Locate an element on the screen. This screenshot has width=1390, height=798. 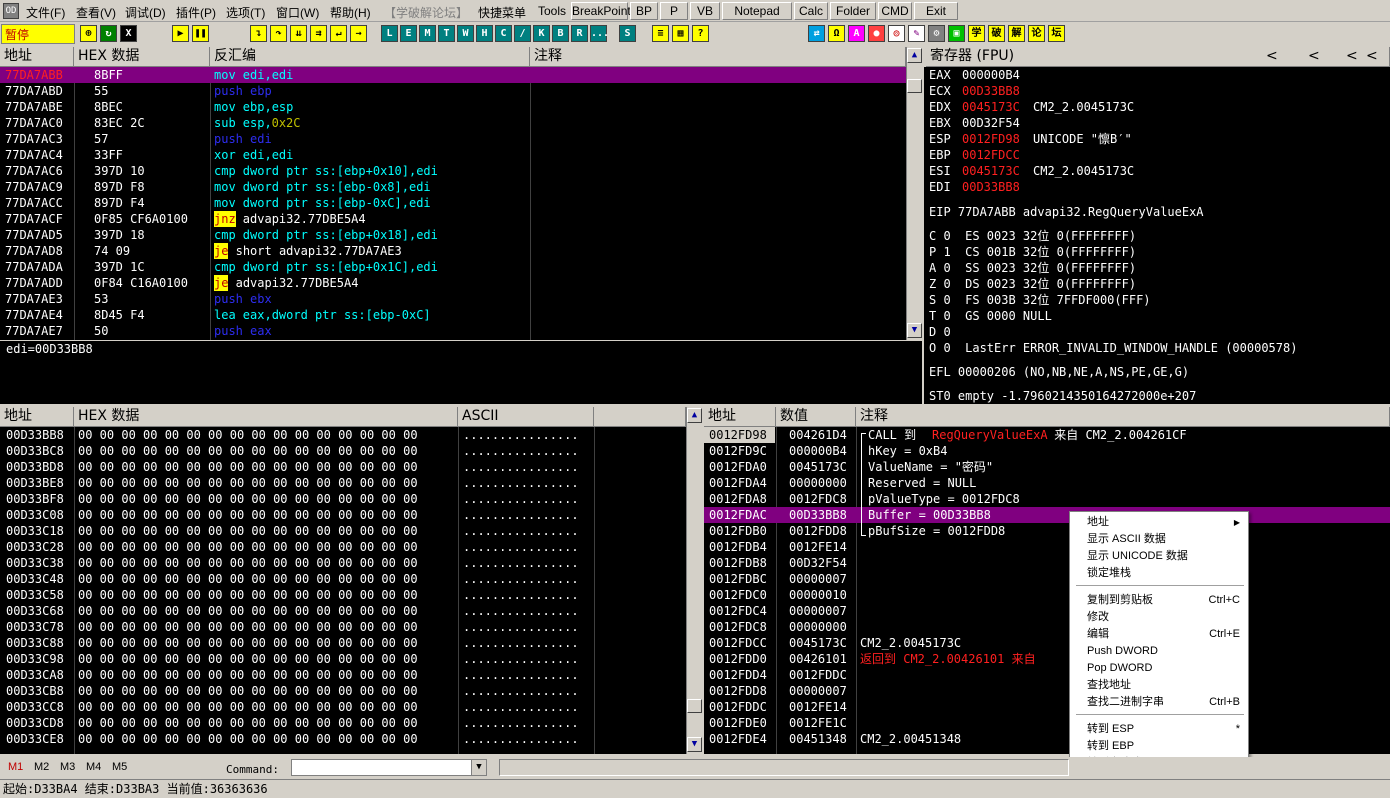
scroll-up-icon: ▲ is located at coordinates (914, 55).